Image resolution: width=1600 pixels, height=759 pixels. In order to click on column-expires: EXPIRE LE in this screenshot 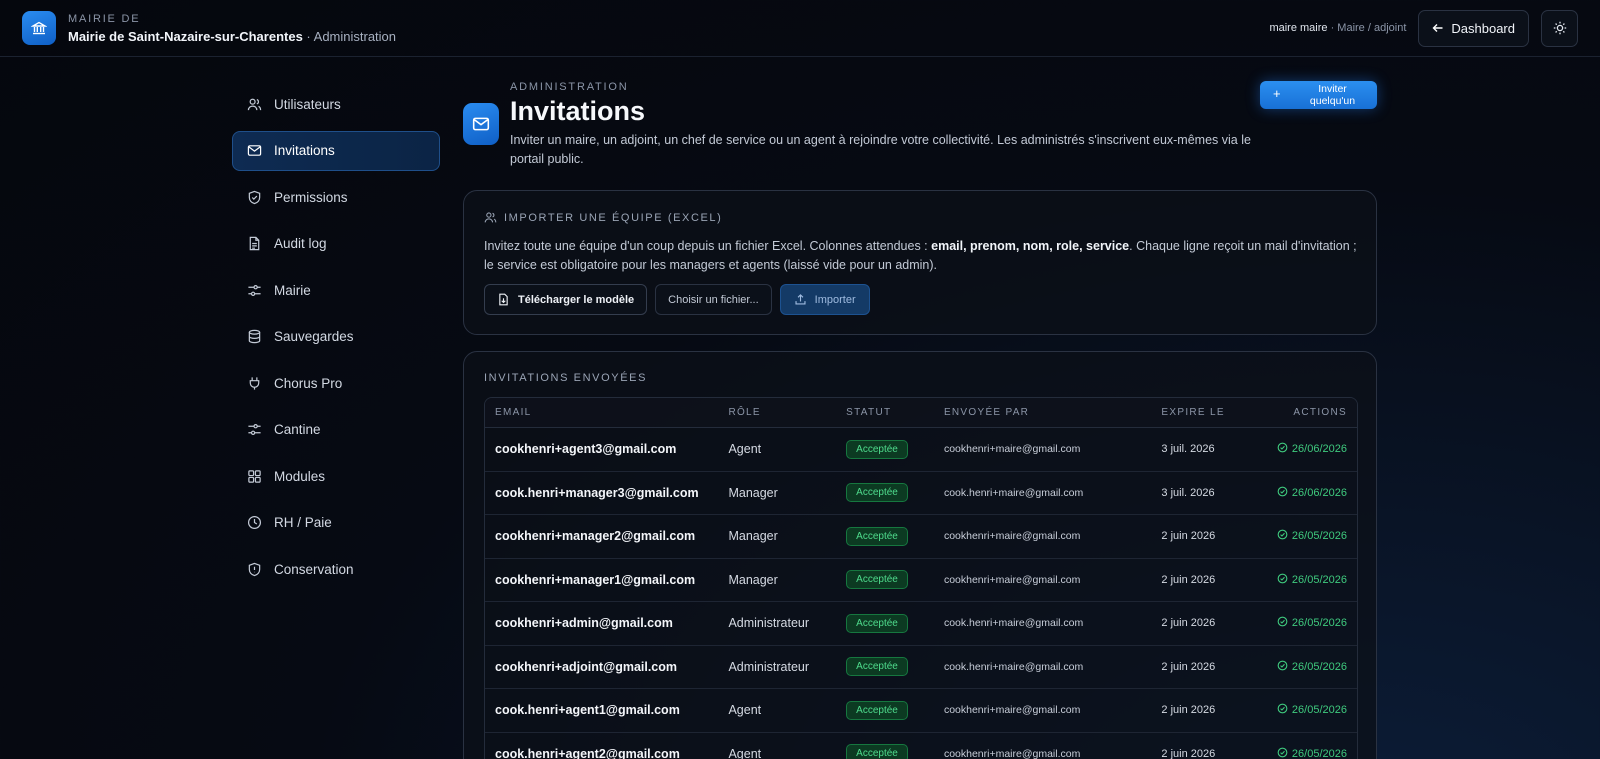, I will do `click(1205, 412)`.